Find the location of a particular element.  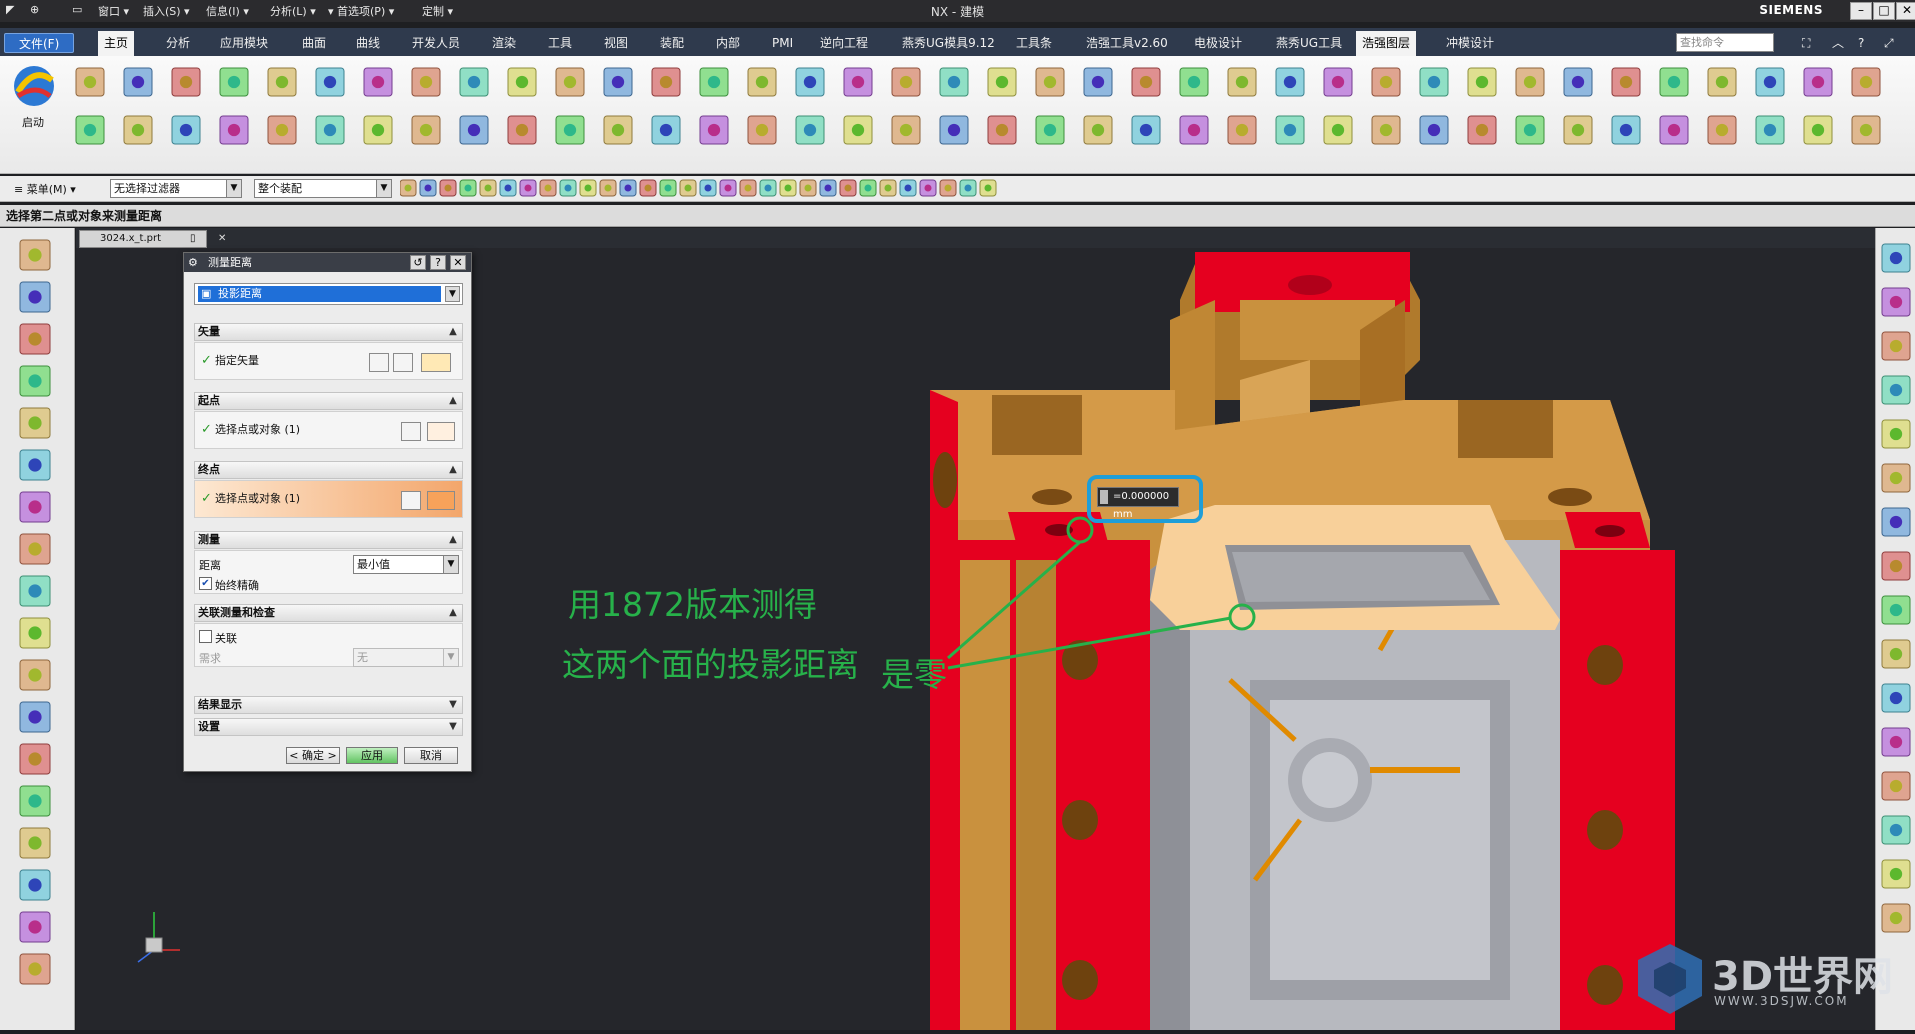

assembly-scope-select: 整个装配 ▼ is located at coordinates (323, 188).